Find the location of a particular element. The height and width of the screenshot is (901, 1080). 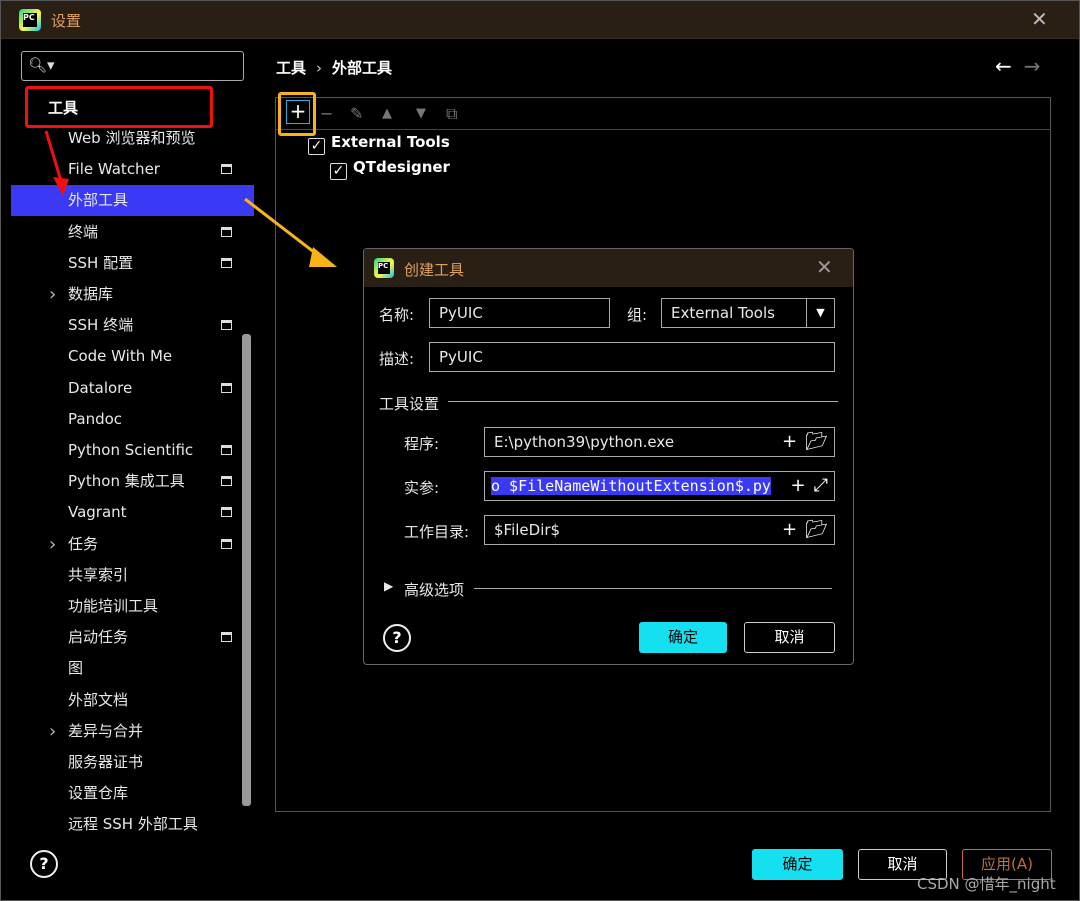

tree-child-label: QTdesigner is located at coordinates (401, 167).